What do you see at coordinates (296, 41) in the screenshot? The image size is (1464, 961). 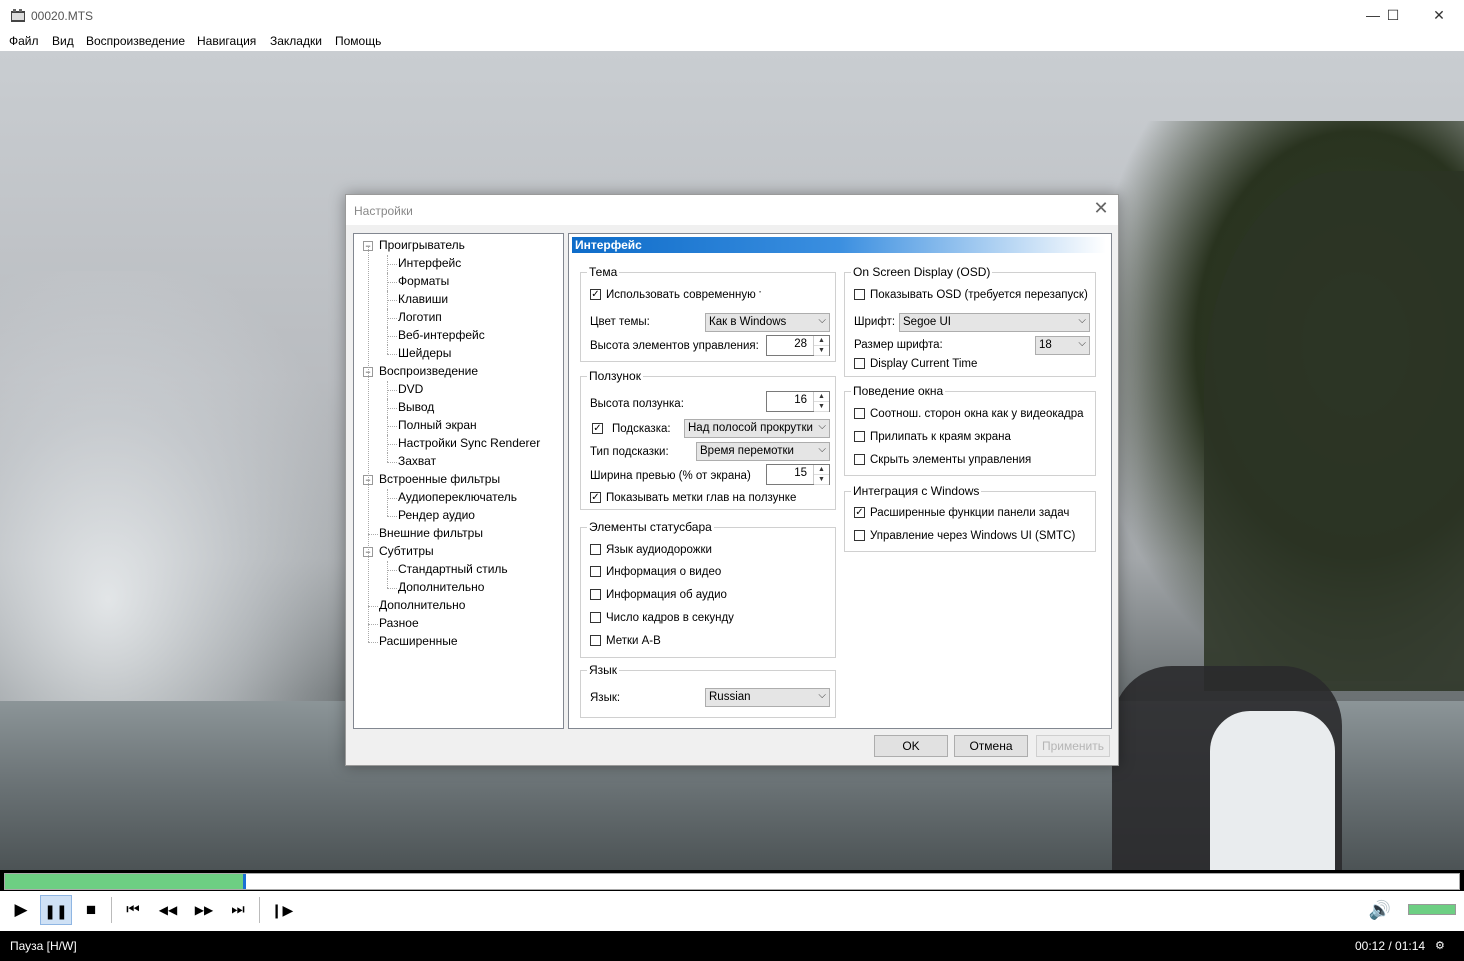 I see `menu-bookmarks: Закладки` at bounding box center [296, 41].